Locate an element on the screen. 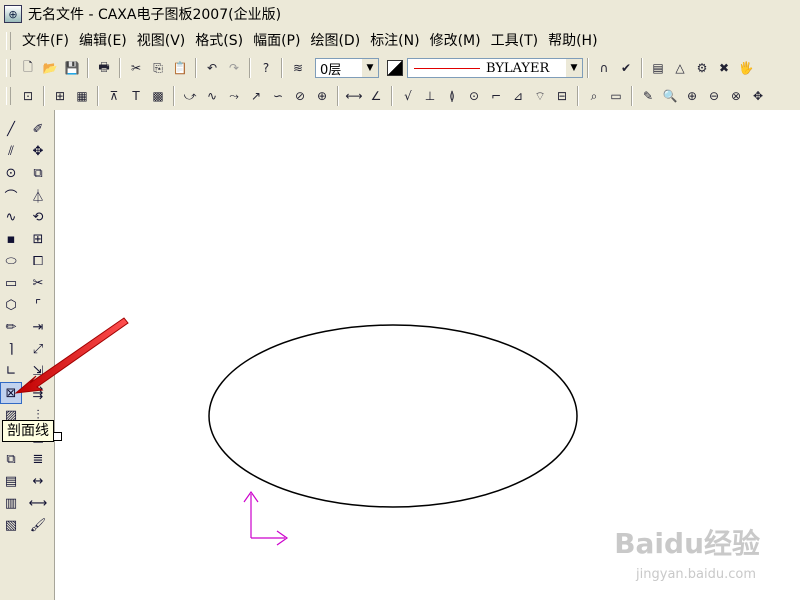  mirror-icon: ⏃ is located at coordinates (38, 195).